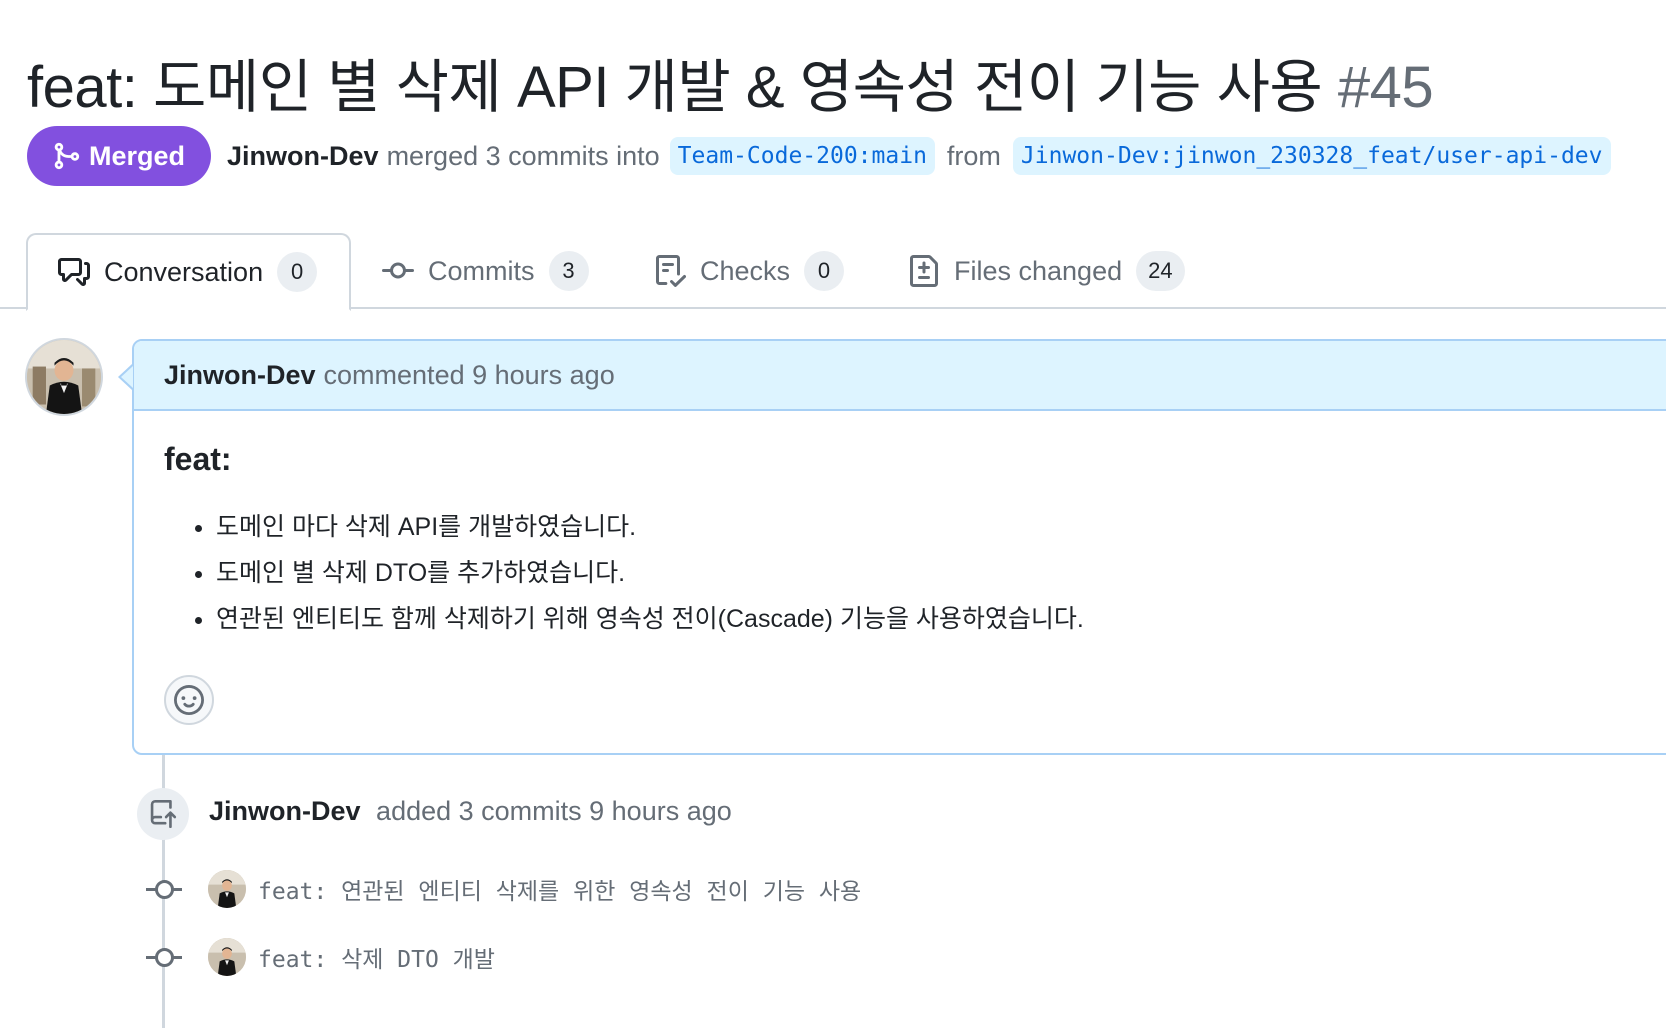 This screenshot has height=1028, width=1666. I want to click on commit-message-link: feat: 삭제 DTO 개발, so click(376, 957).